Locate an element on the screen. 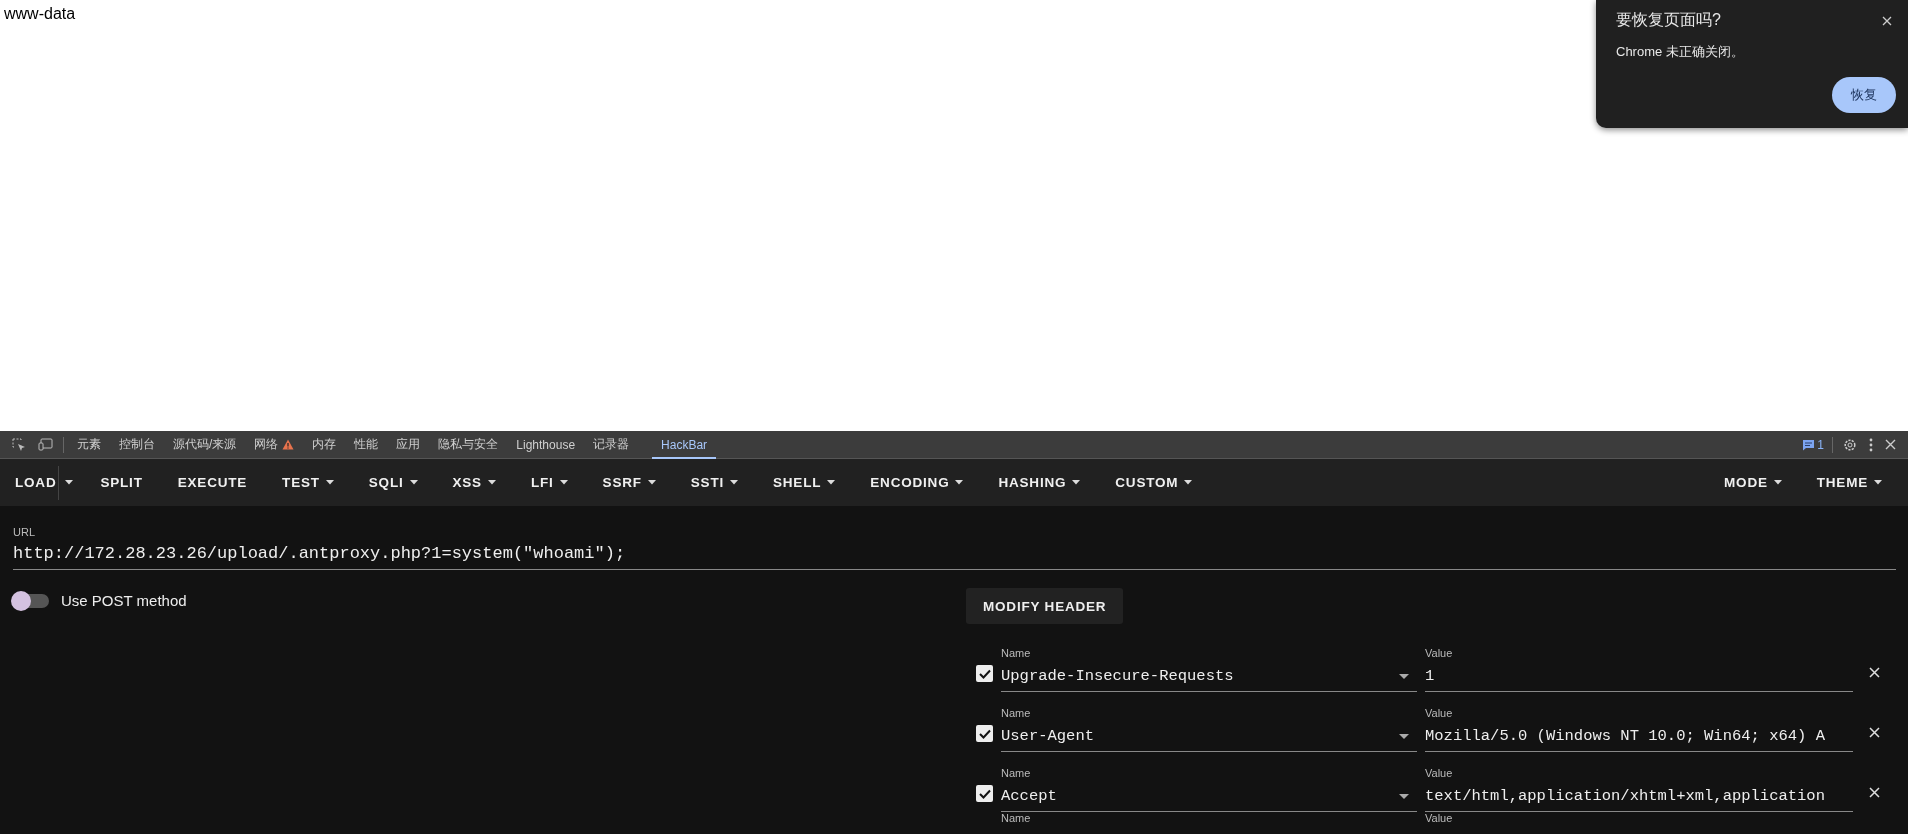  devtools-tab: 控制台 is located at coordinates (137, 444).